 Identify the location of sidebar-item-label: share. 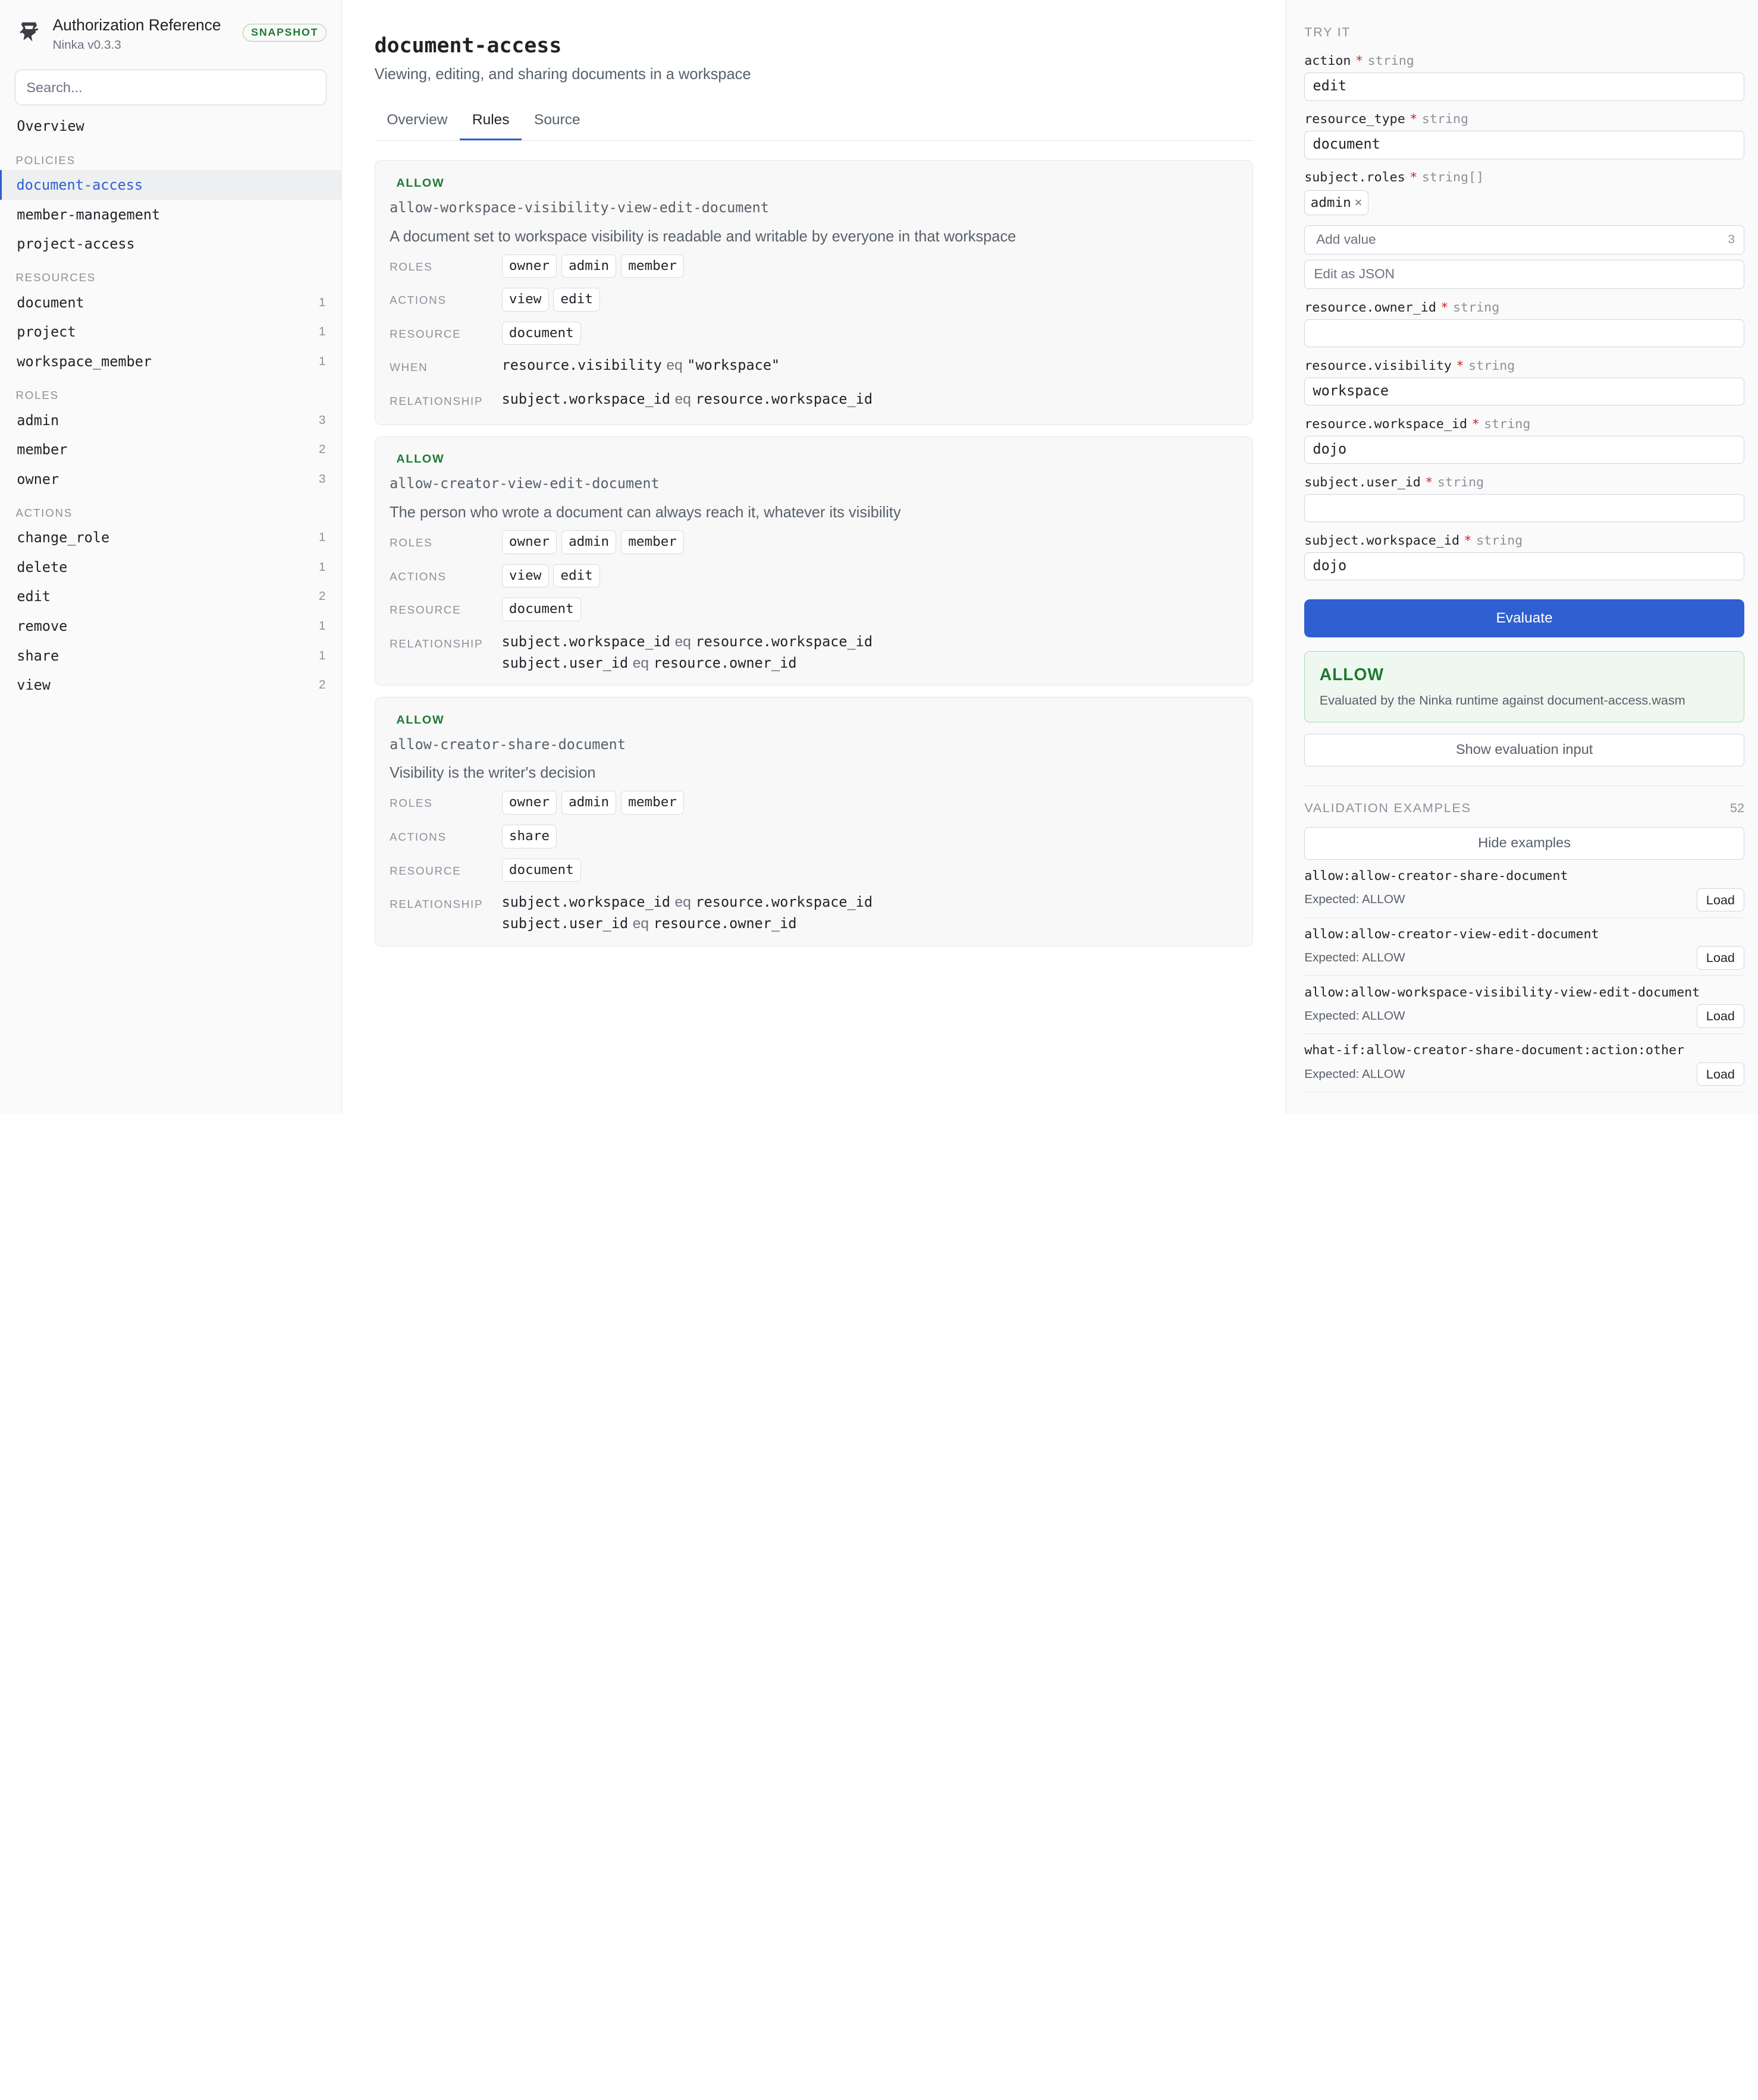
(38, 655).